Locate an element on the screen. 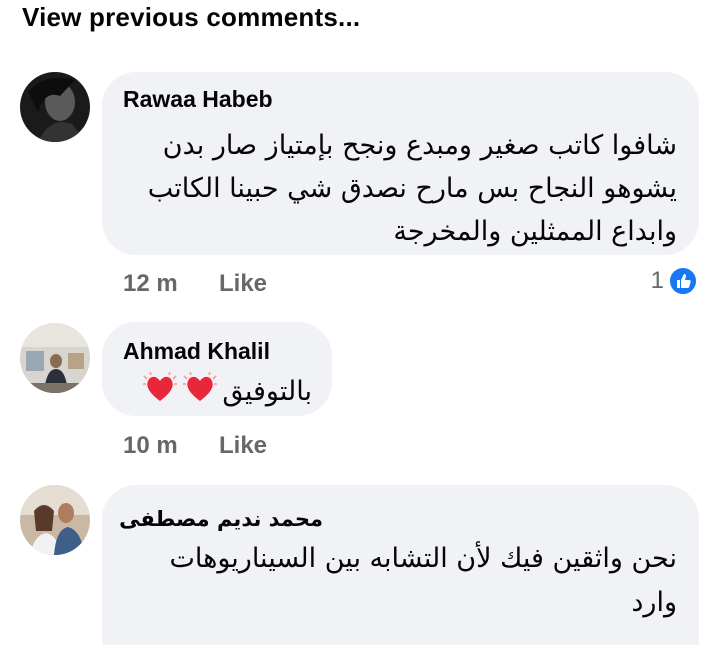  comment-time: 10 m is located at coordinates (150, 446).